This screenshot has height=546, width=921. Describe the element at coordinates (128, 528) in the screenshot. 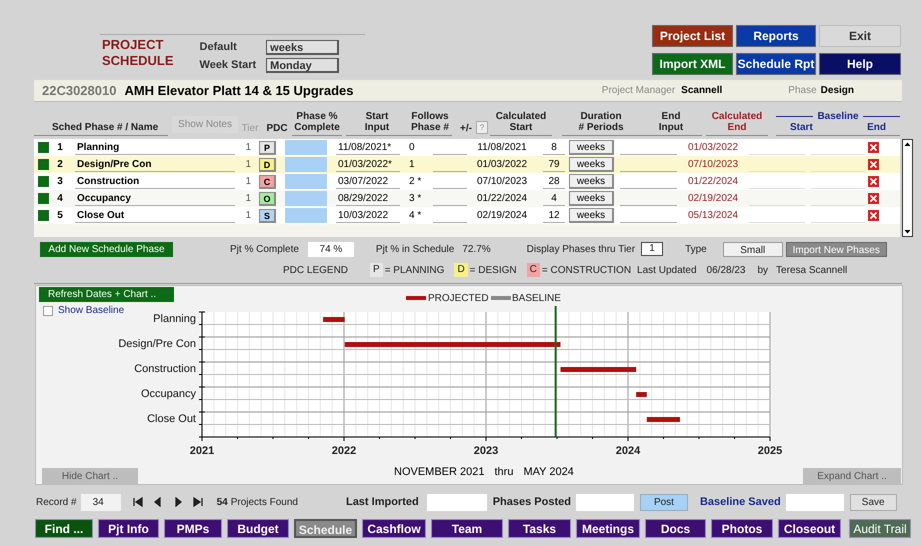

I see `tab: Pjt Info` at that location.